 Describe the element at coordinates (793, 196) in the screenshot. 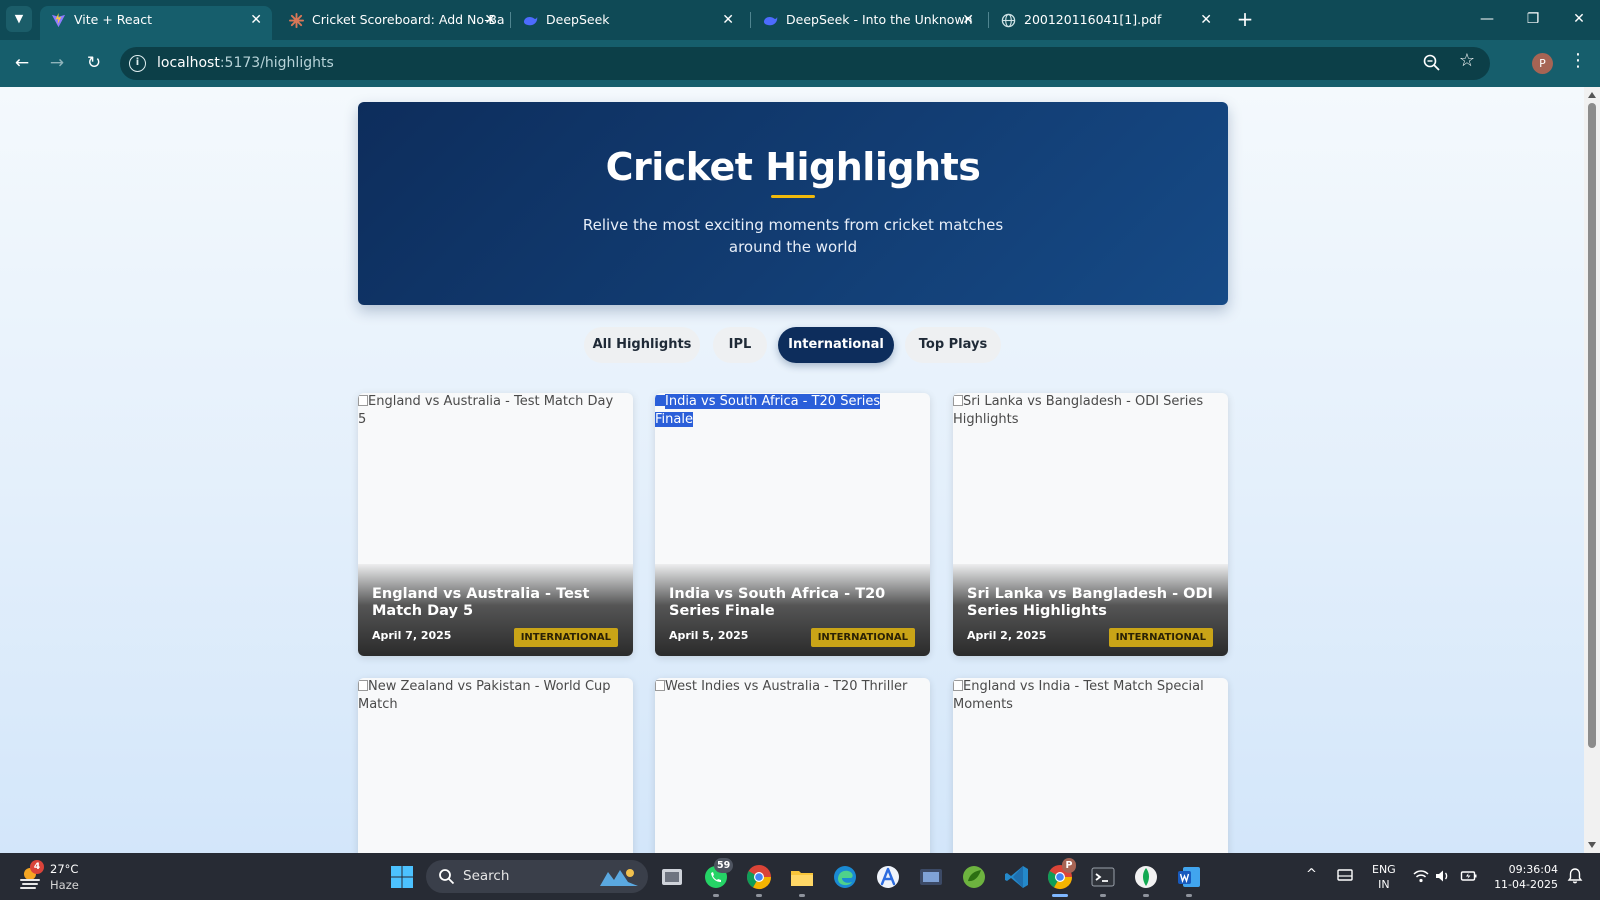

I see `title-underline` at that location.